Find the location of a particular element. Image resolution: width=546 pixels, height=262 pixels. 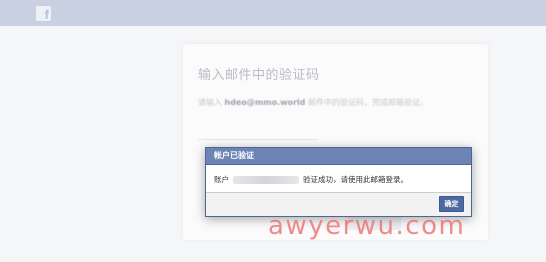

account-verified-dialog: 帐户已验证 账户 验证成功，请使用此邮箱登录。 确定 is located at coordinates (338, 182).